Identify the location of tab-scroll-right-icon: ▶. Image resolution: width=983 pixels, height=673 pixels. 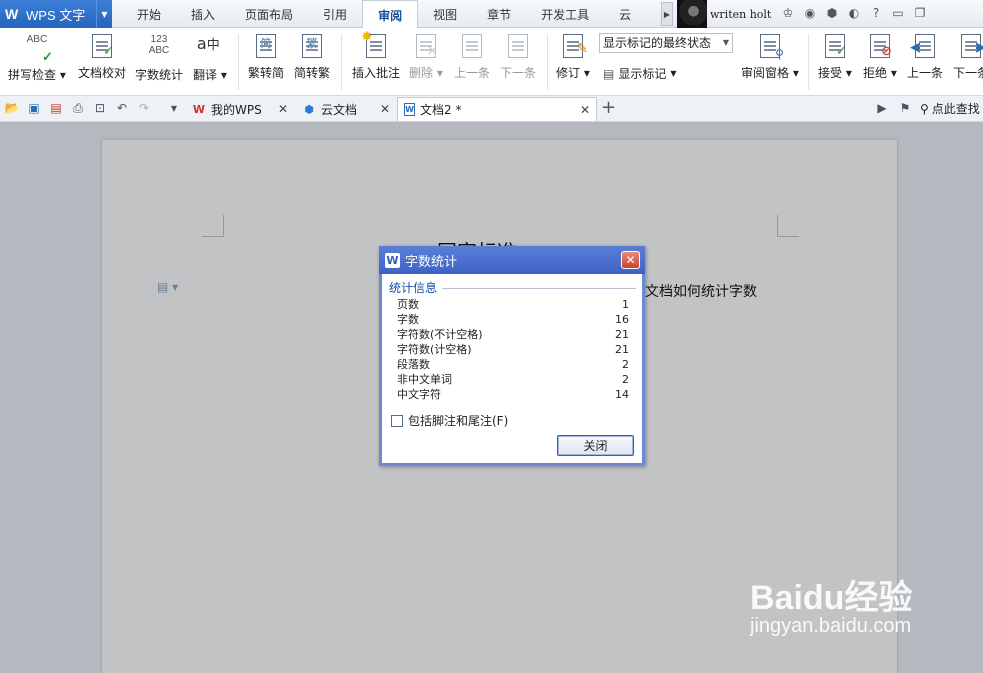
(667, 14).